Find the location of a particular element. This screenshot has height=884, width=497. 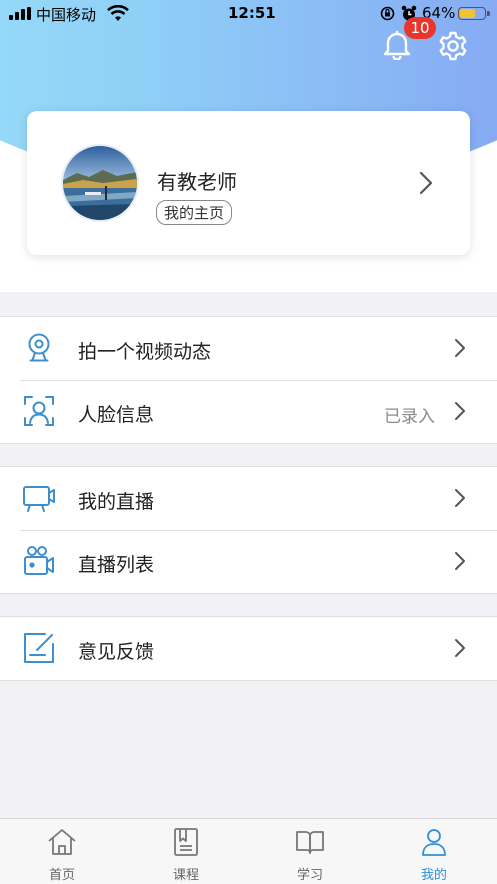

tab-label: 学习 is located at coordinates (309, 875).